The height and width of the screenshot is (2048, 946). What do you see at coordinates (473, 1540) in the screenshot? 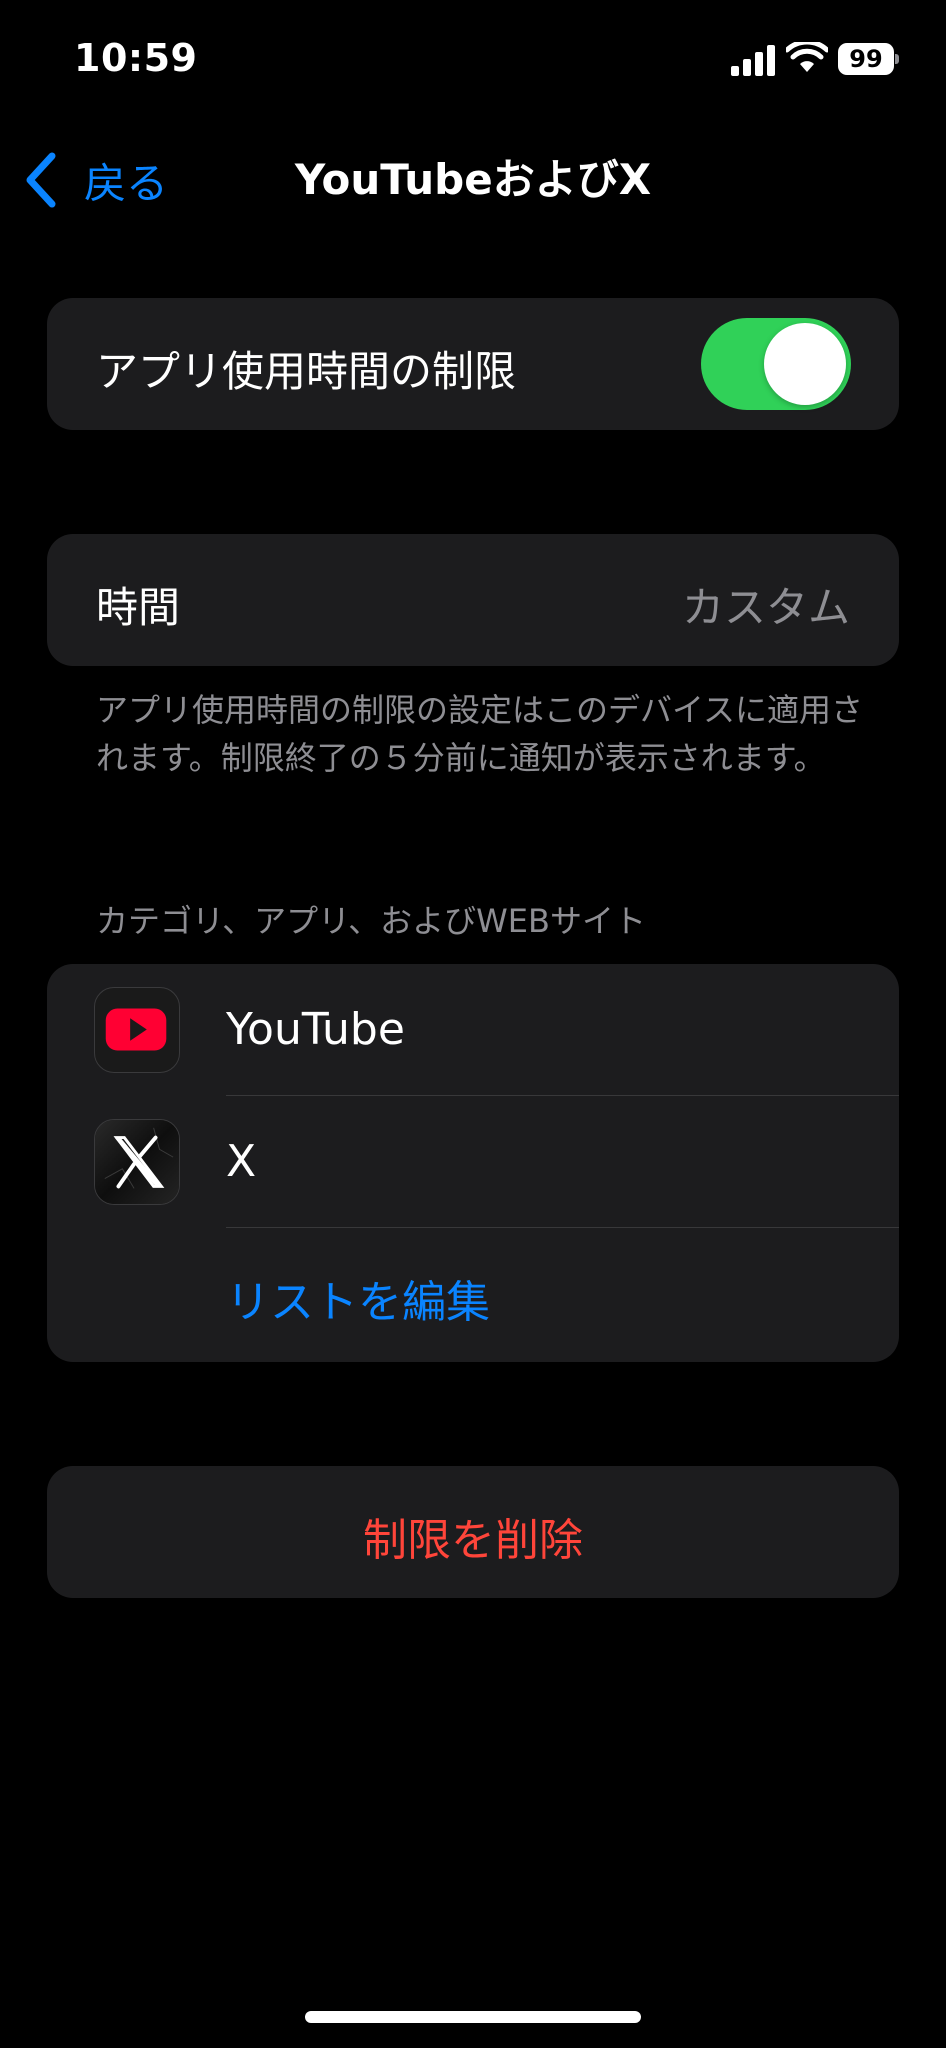
I see `delete-limit-label: 制限を削除` at bounding box center [473, 1540].